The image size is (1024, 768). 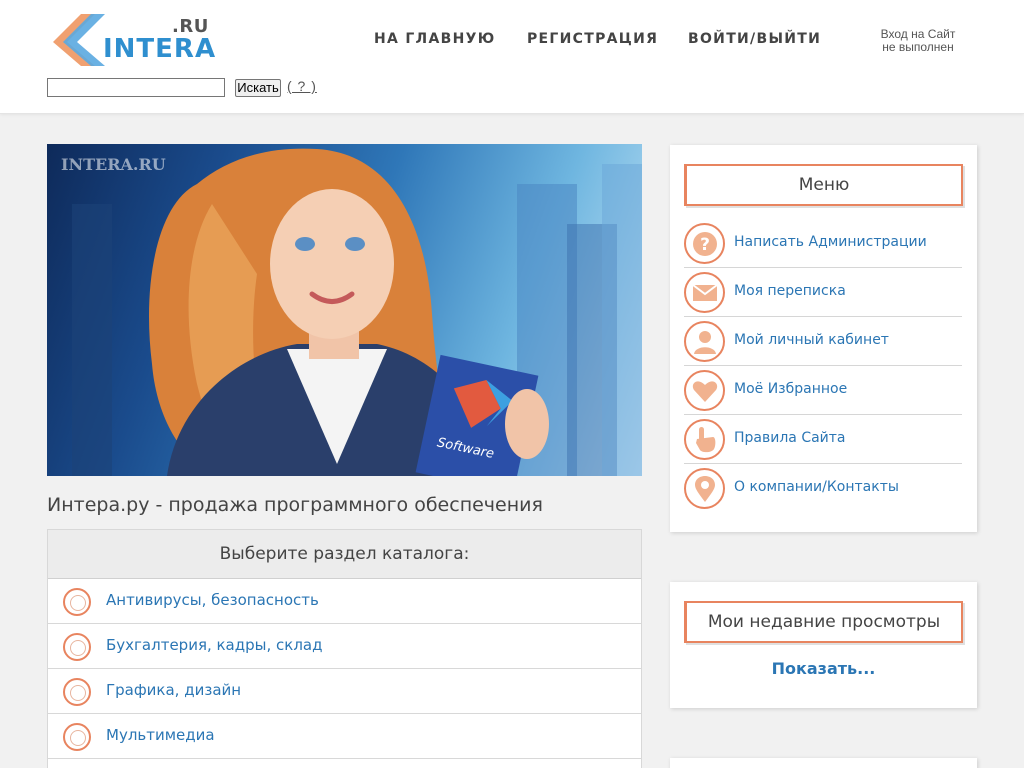 I want to click on nav-home: НА ГЛАВНУЮ, so click(x=434, y=39).